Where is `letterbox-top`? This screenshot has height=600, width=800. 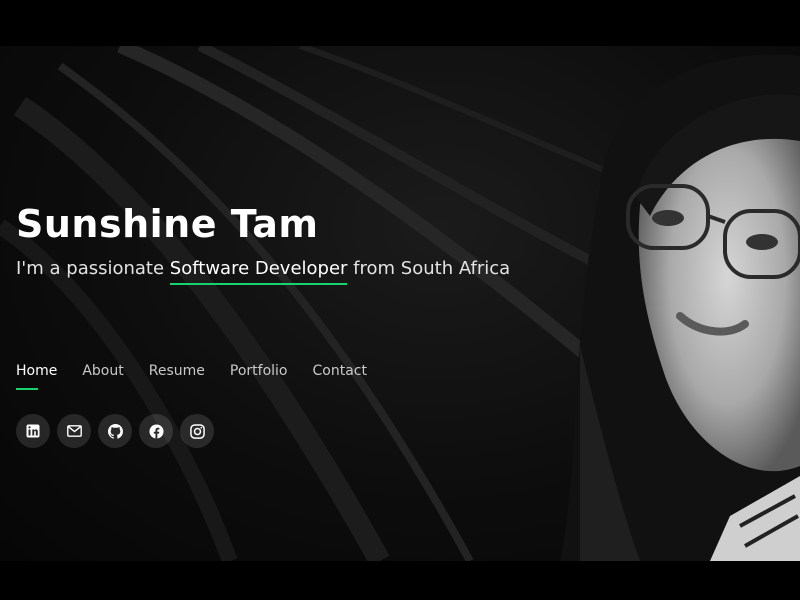 letterbox-top is located at coordinates (400, 23).